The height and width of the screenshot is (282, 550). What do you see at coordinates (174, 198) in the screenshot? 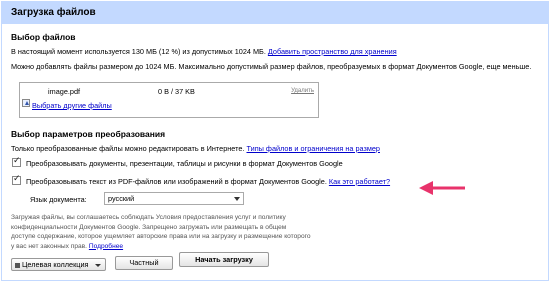
I see `language-select: русский` at bounding box center [174, 198].